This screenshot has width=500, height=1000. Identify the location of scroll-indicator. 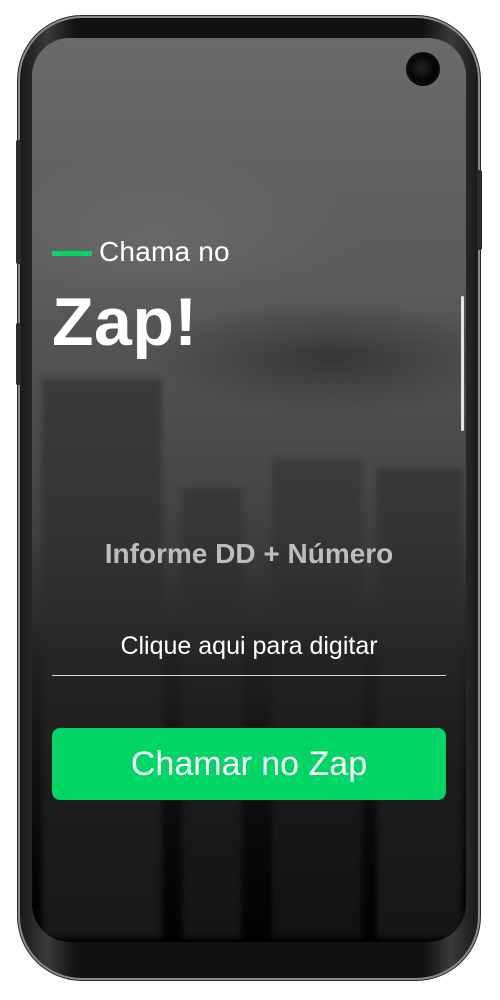
(462, 363).